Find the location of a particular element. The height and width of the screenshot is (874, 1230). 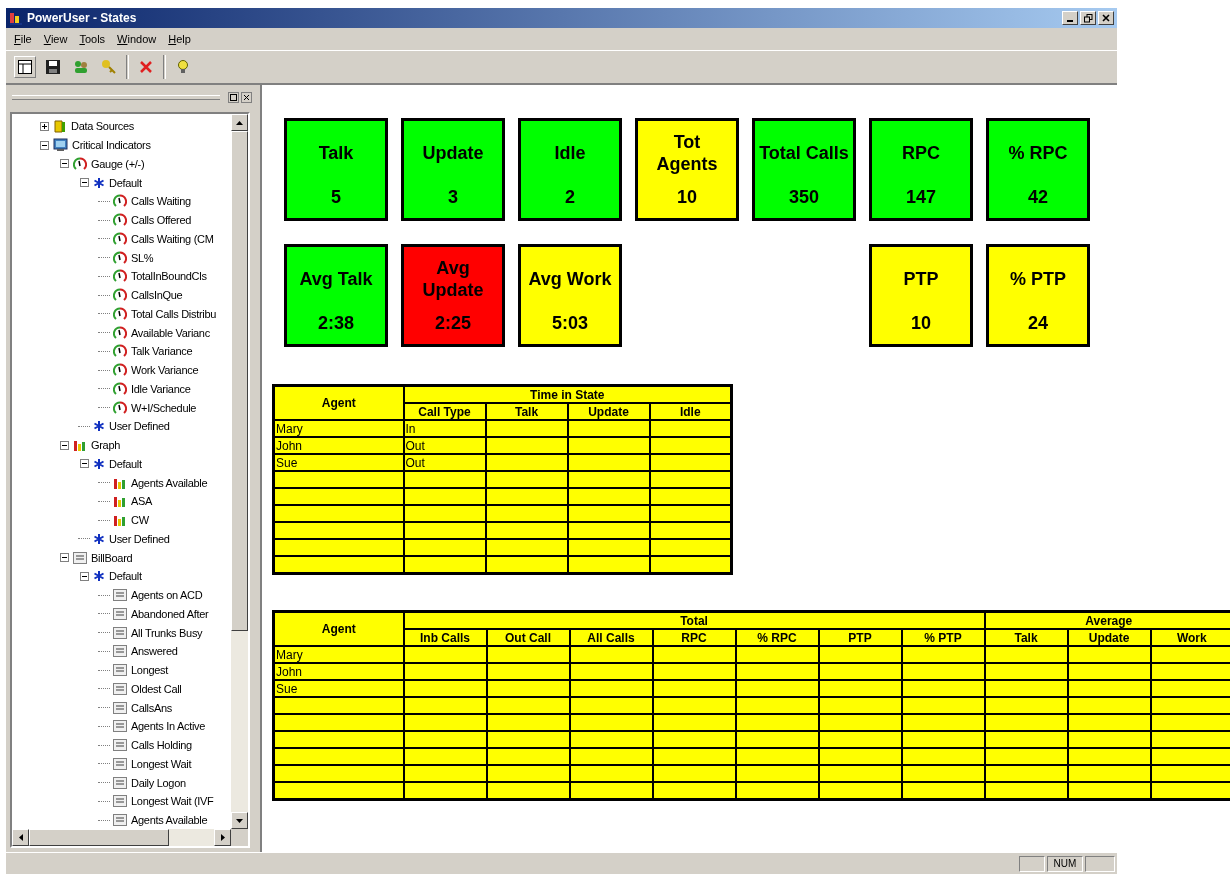

tile-label: Tot Agents is located at coordinates (687, 154).